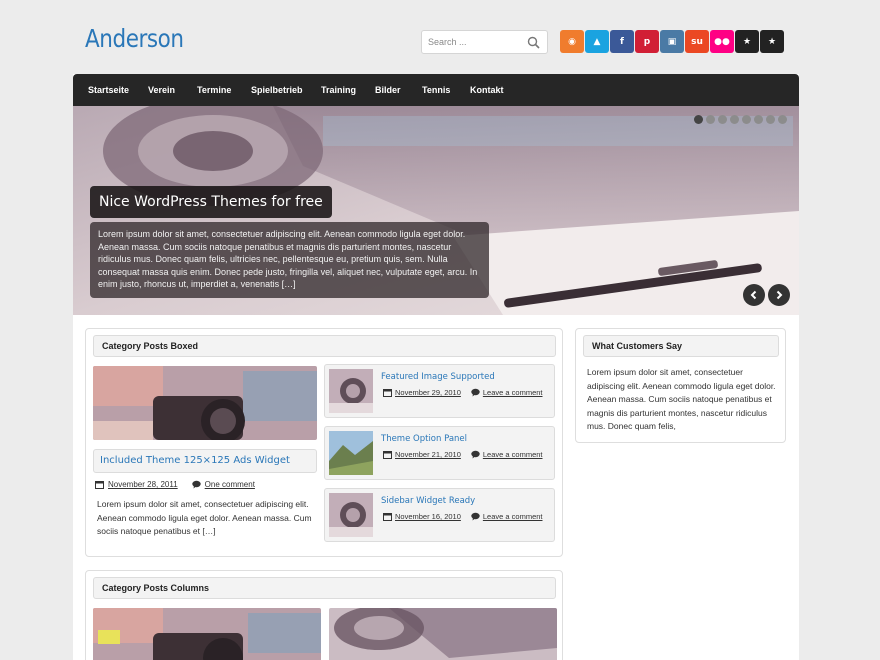 This screenshot has width=880, height=660. I want to click on search-input, so click(472, 42).